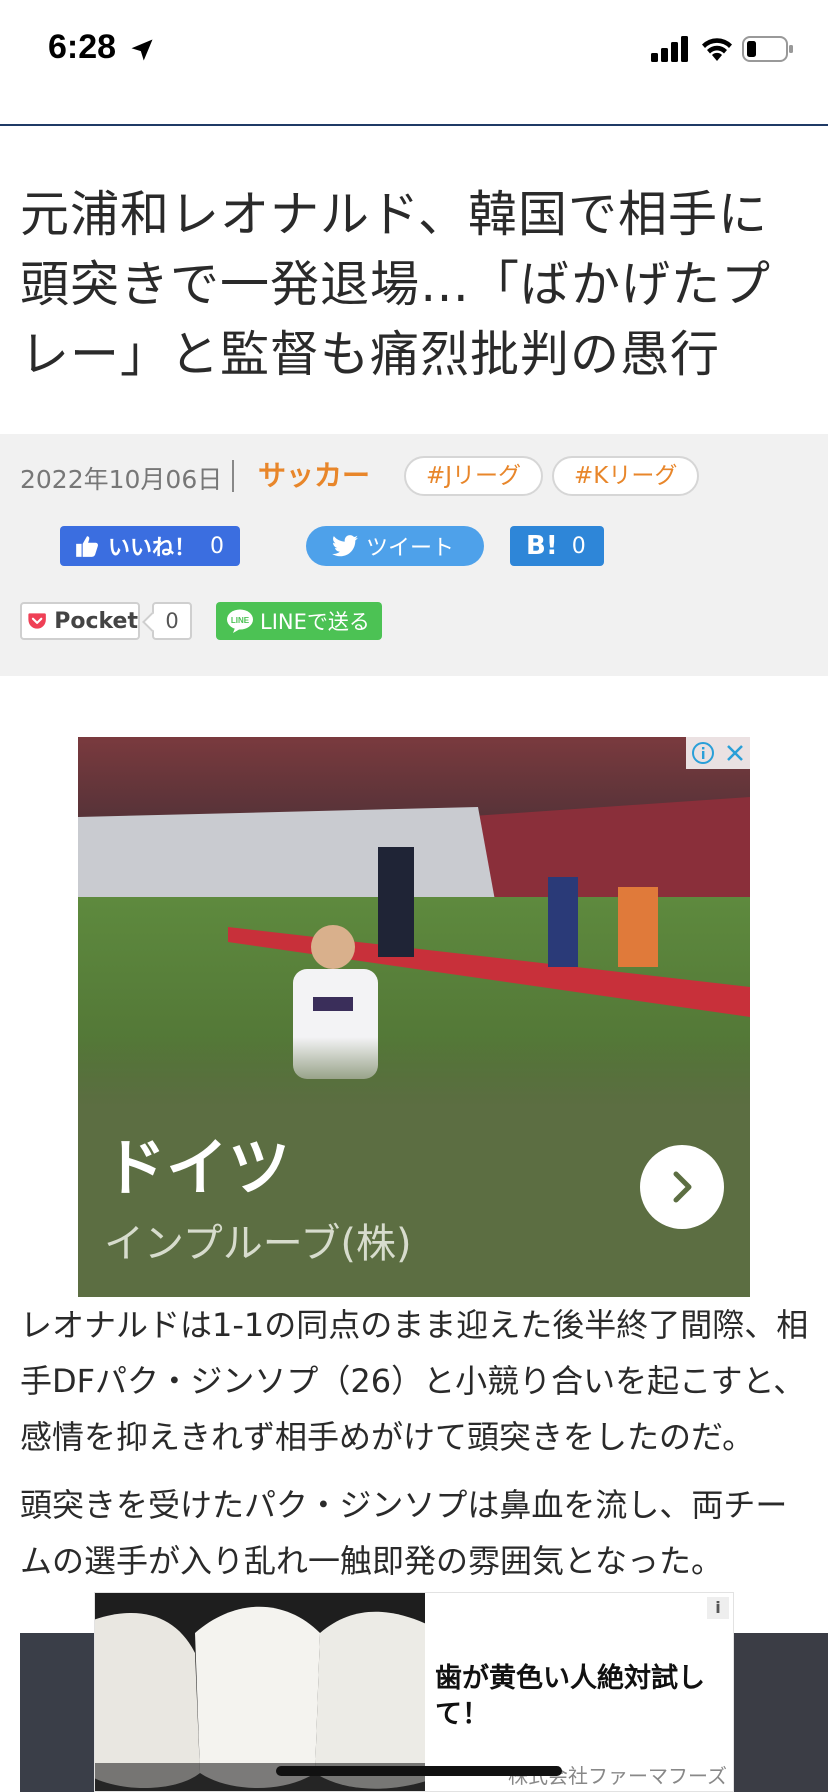  I want to click on article-image-right, so click(779, 1712).